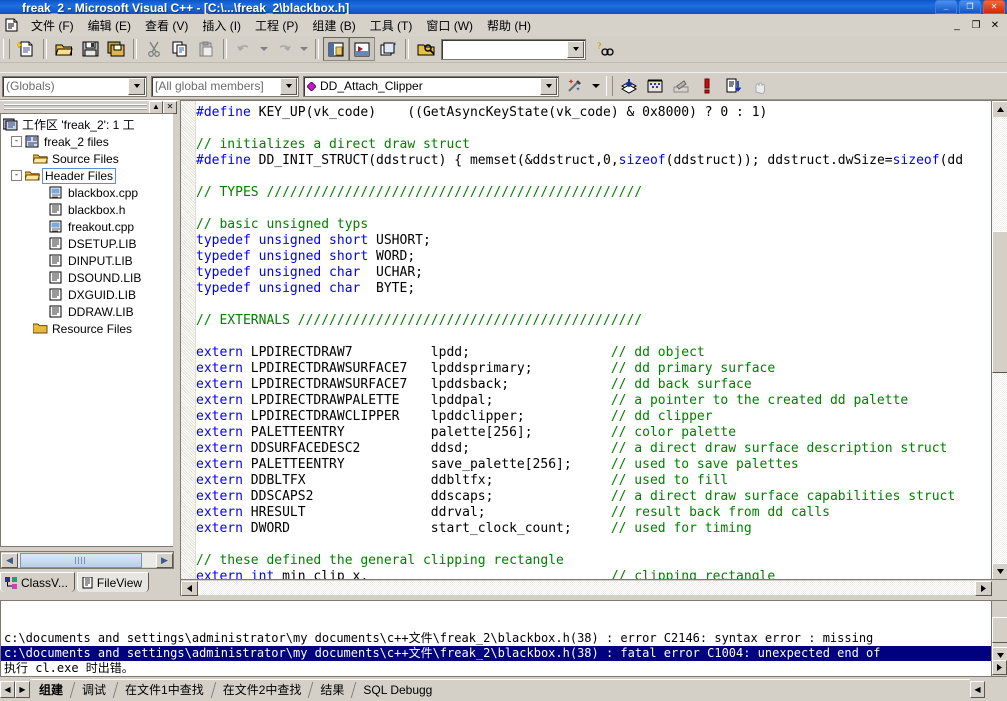 Image resolution: width=1007 pixels, height=701 pixels. Describe the element at coordinates (156, 107) in the screenshot. I see `workspace-minimize-button: ▲` at that location.